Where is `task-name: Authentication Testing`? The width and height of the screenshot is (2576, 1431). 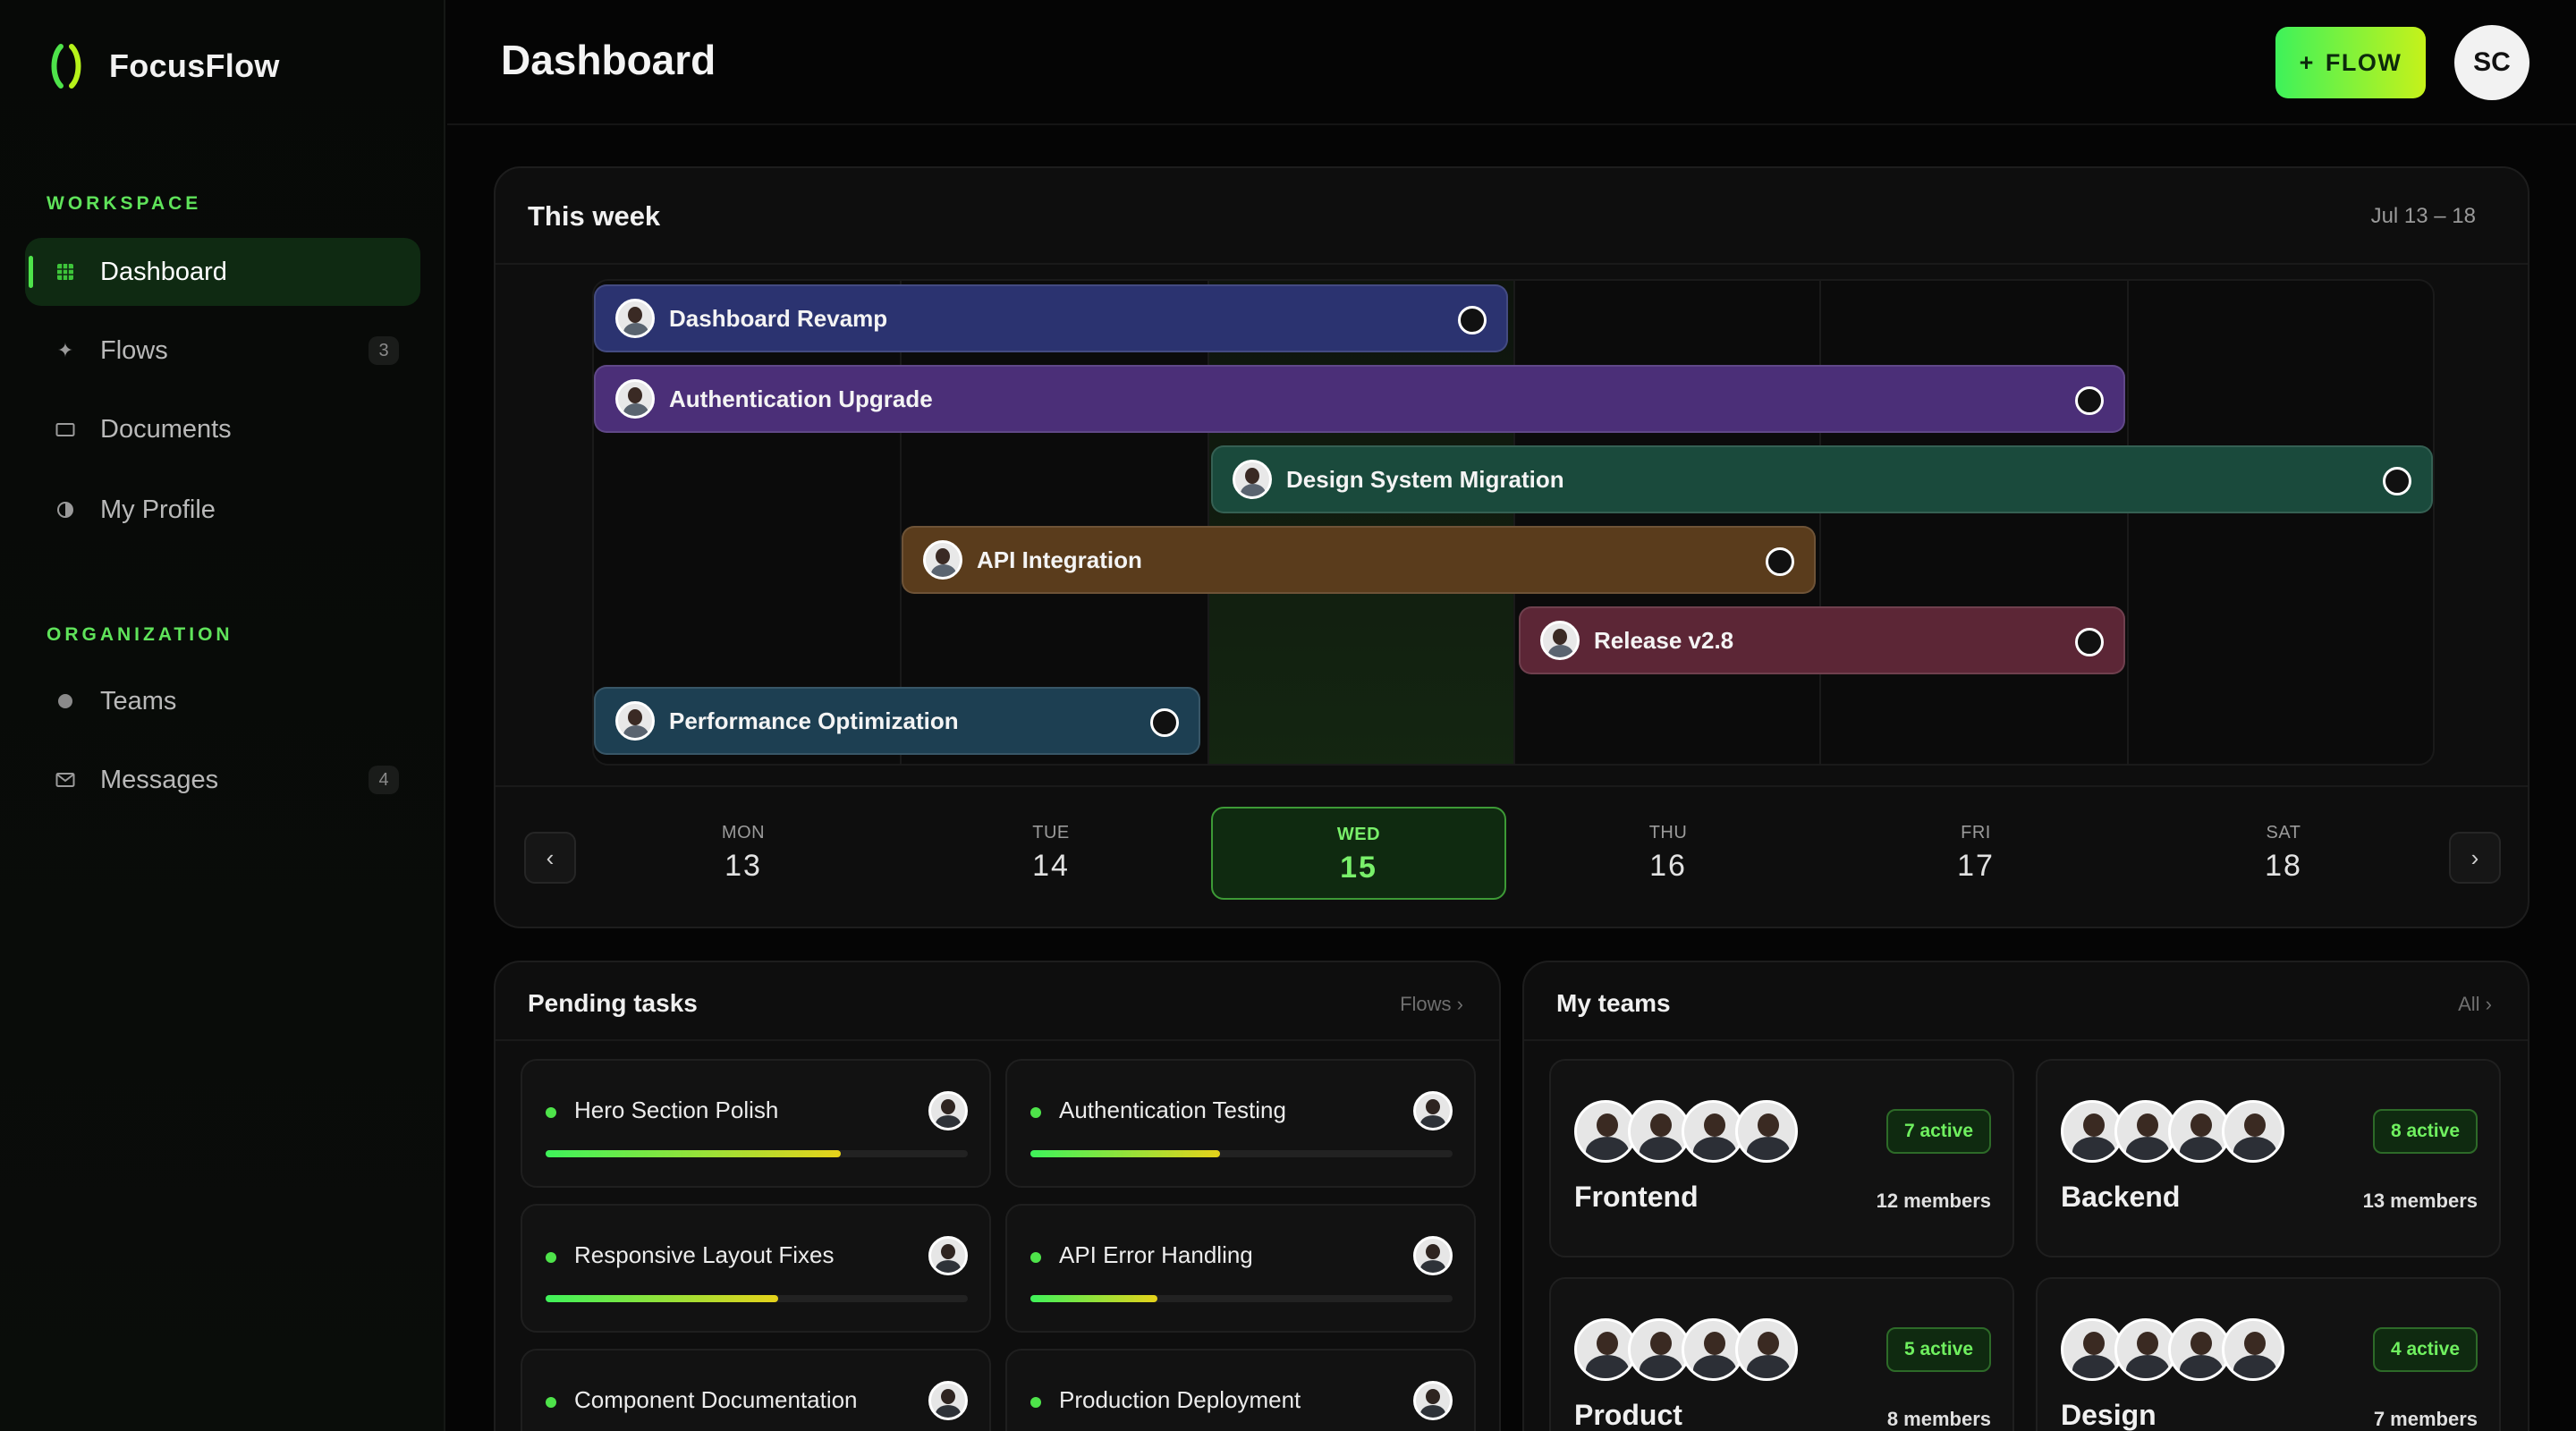 task-name: Authentication Testing is located at coordinates (1172, 1110).